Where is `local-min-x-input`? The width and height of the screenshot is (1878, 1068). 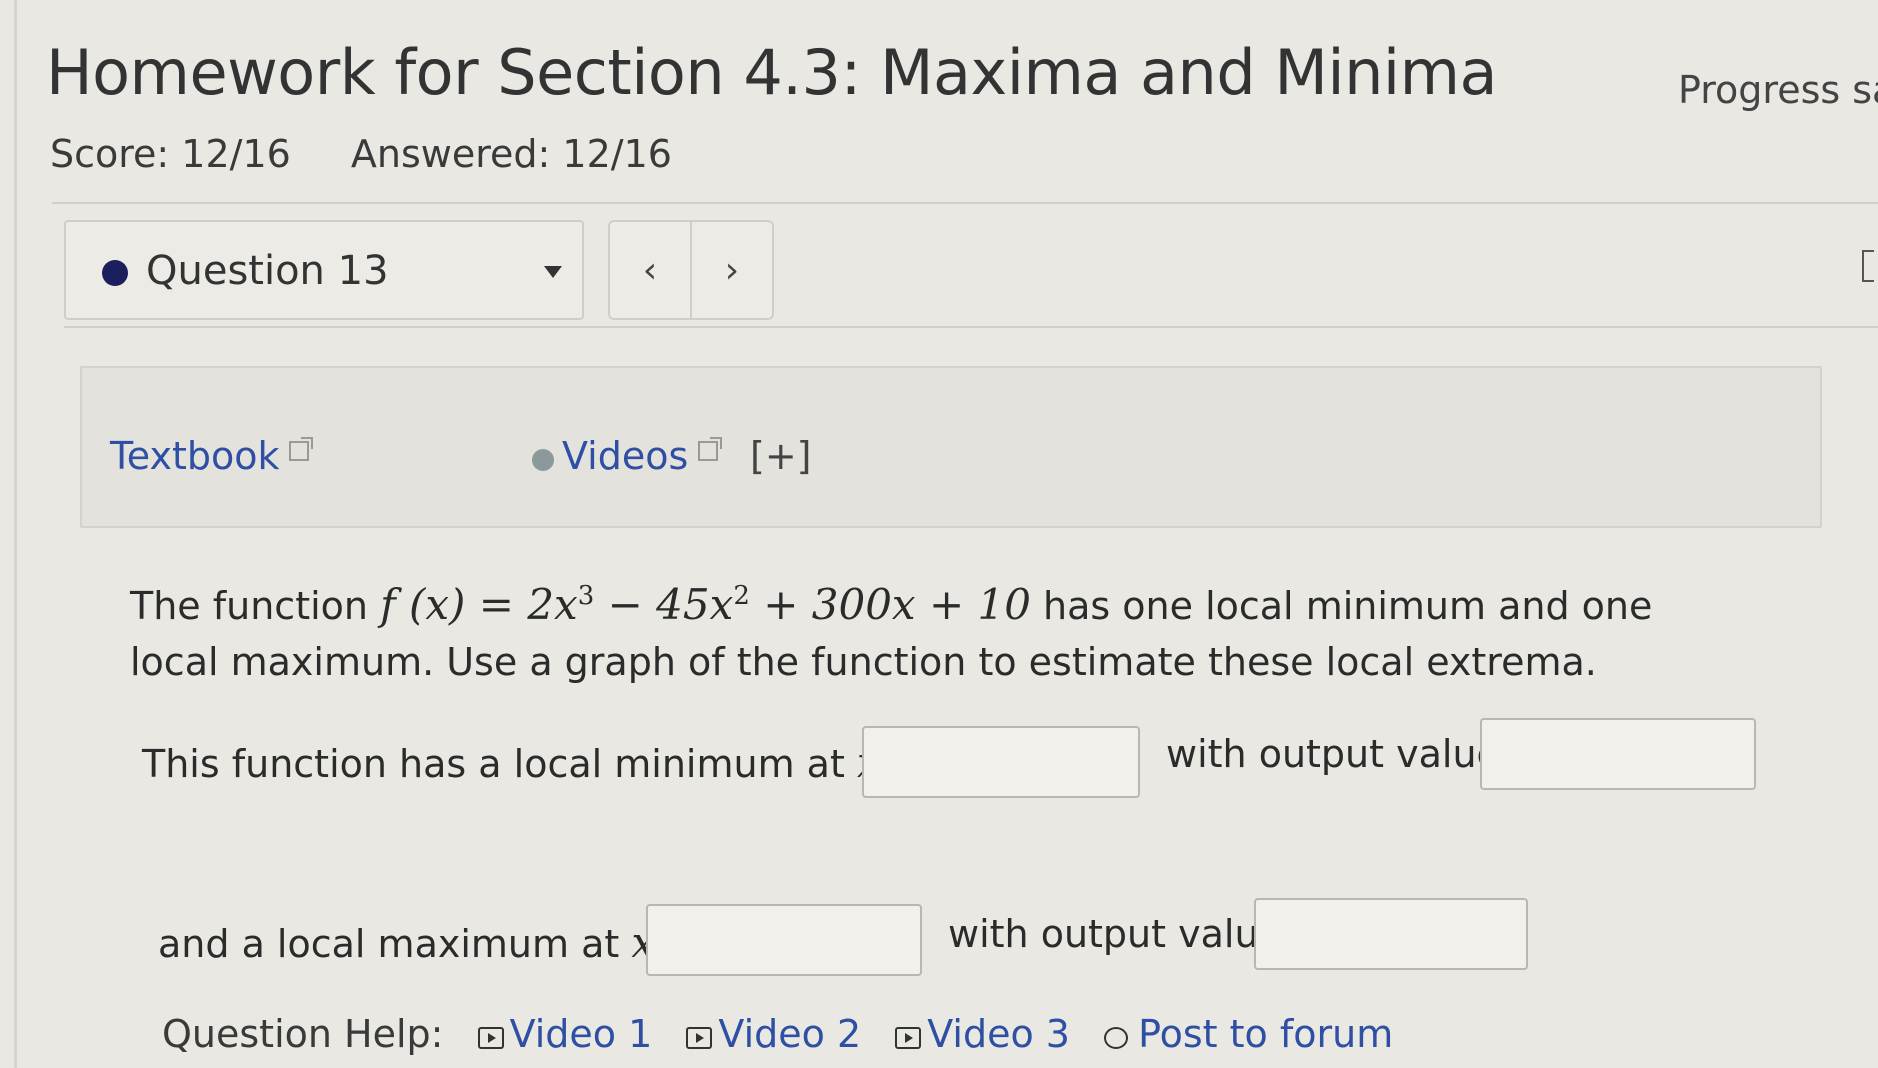 local-min-x-input is located at coordinates (1001, 762).